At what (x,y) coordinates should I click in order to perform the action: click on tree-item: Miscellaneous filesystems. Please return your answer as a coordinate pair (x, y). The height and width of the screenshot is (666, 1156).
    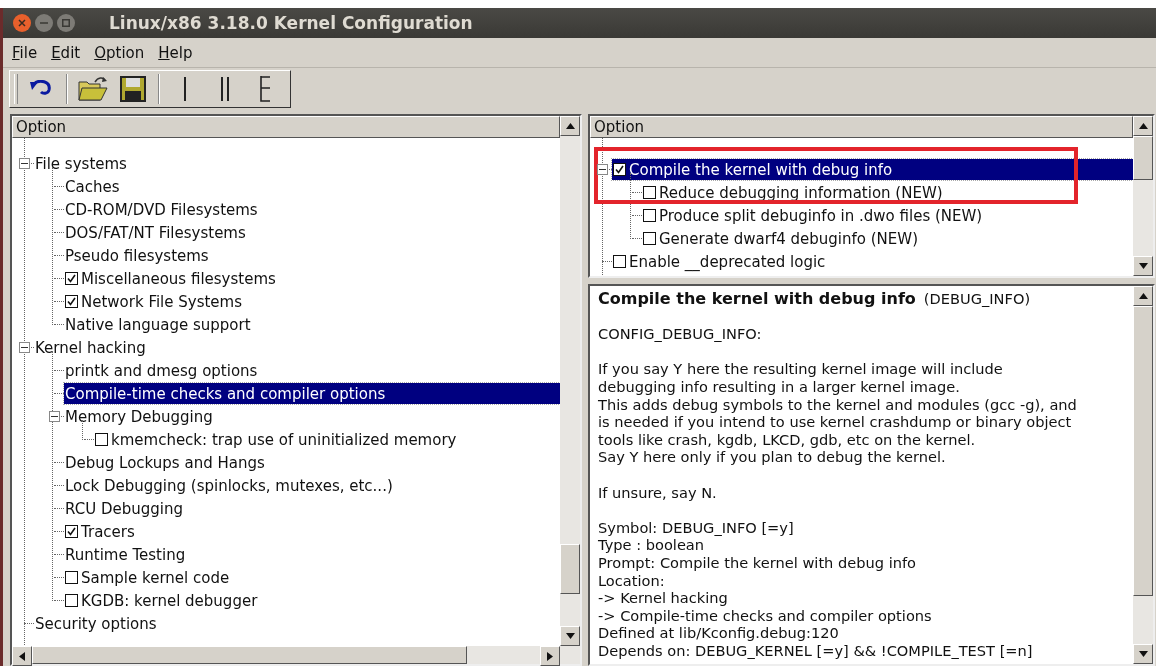
    Looking at the image, I should click on (171, 278).